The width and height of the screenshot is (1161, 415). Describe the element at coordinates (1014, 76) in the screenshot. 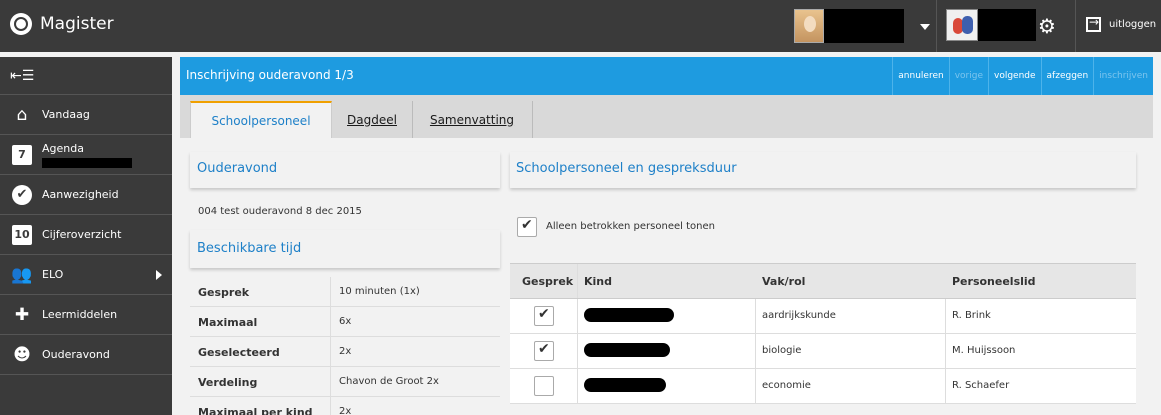

I see `next-button: volgende` at that location.